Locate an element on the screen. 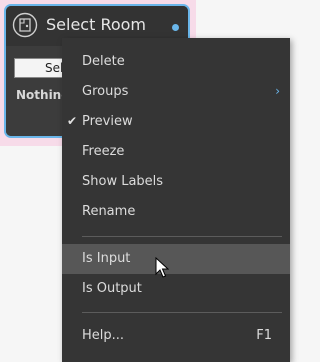 The width and height of the screenshot is (320, 362). checkmark-icon: ✔ is located at coordinates (72, 121).